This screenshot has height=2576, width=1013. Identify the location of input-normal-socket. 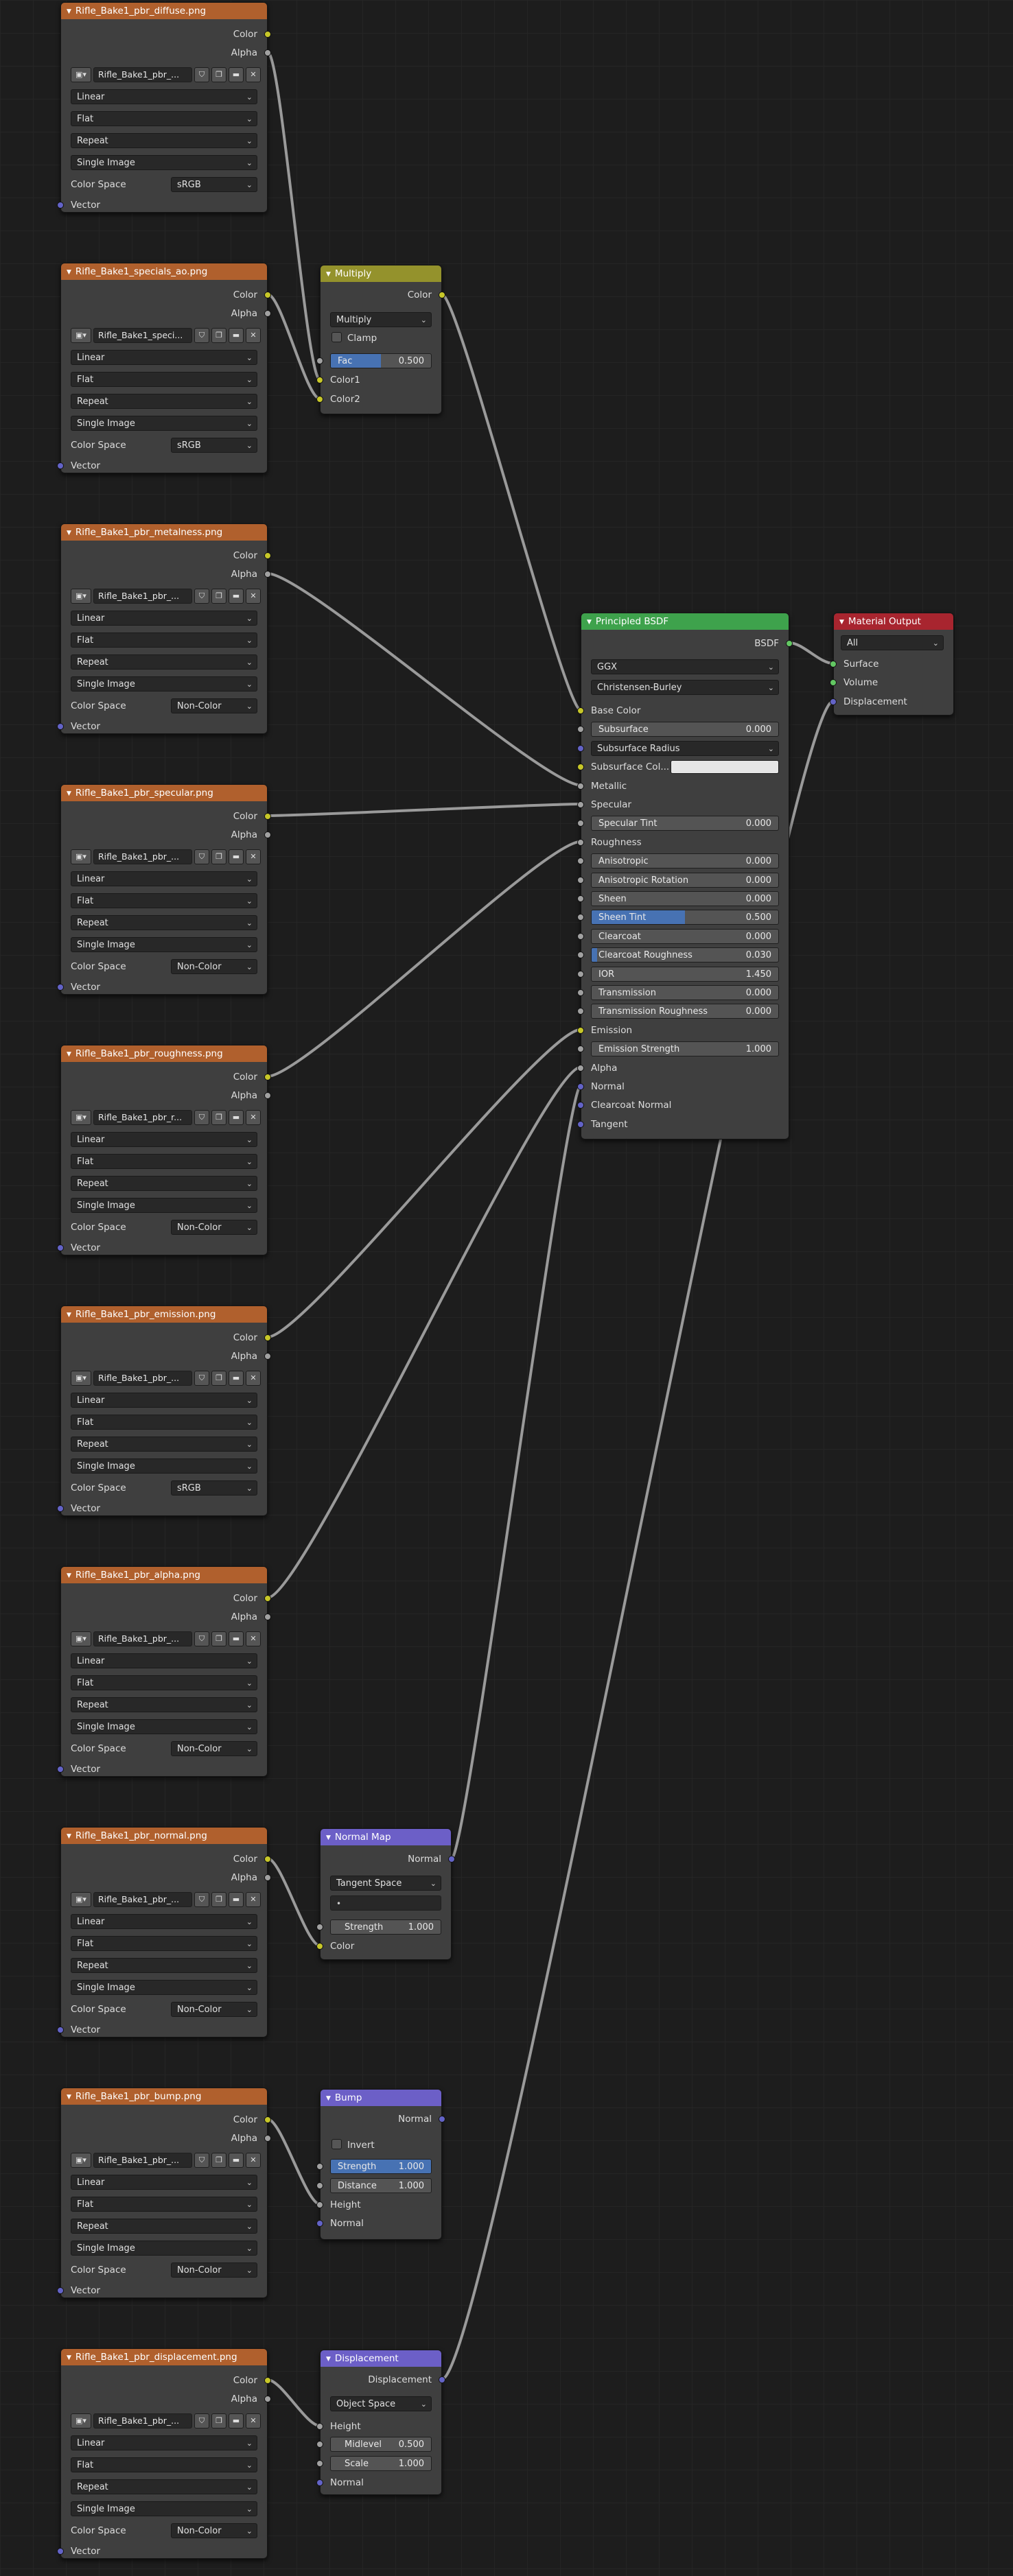
(319, 2482).